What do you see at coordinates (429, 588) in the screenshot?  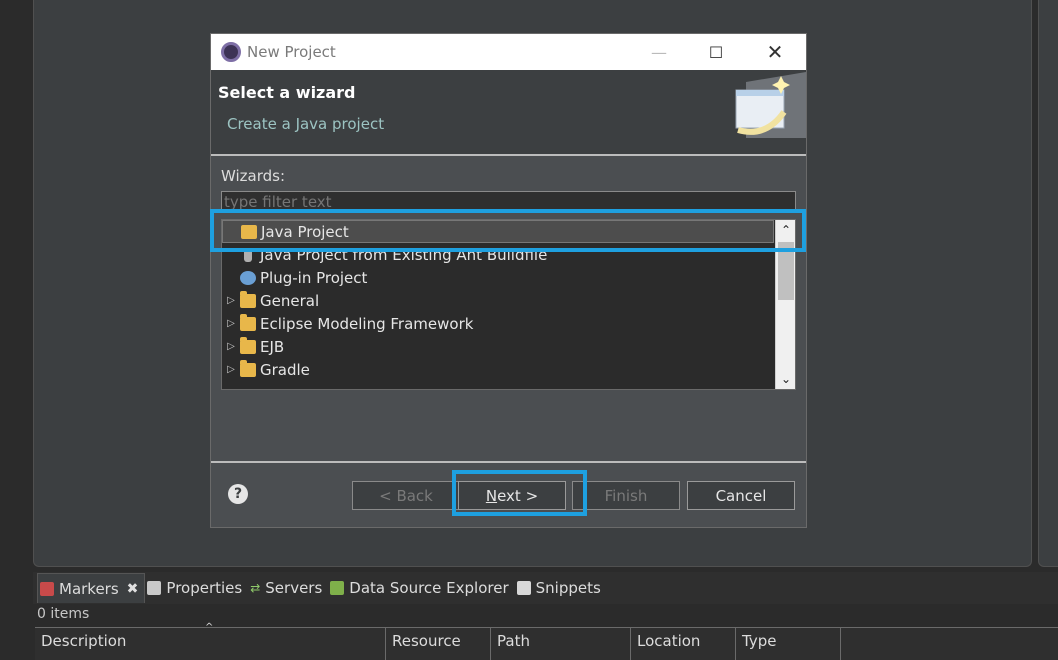 I see `tab-label: Data Source Explorer` at bounding box center [429, 588].